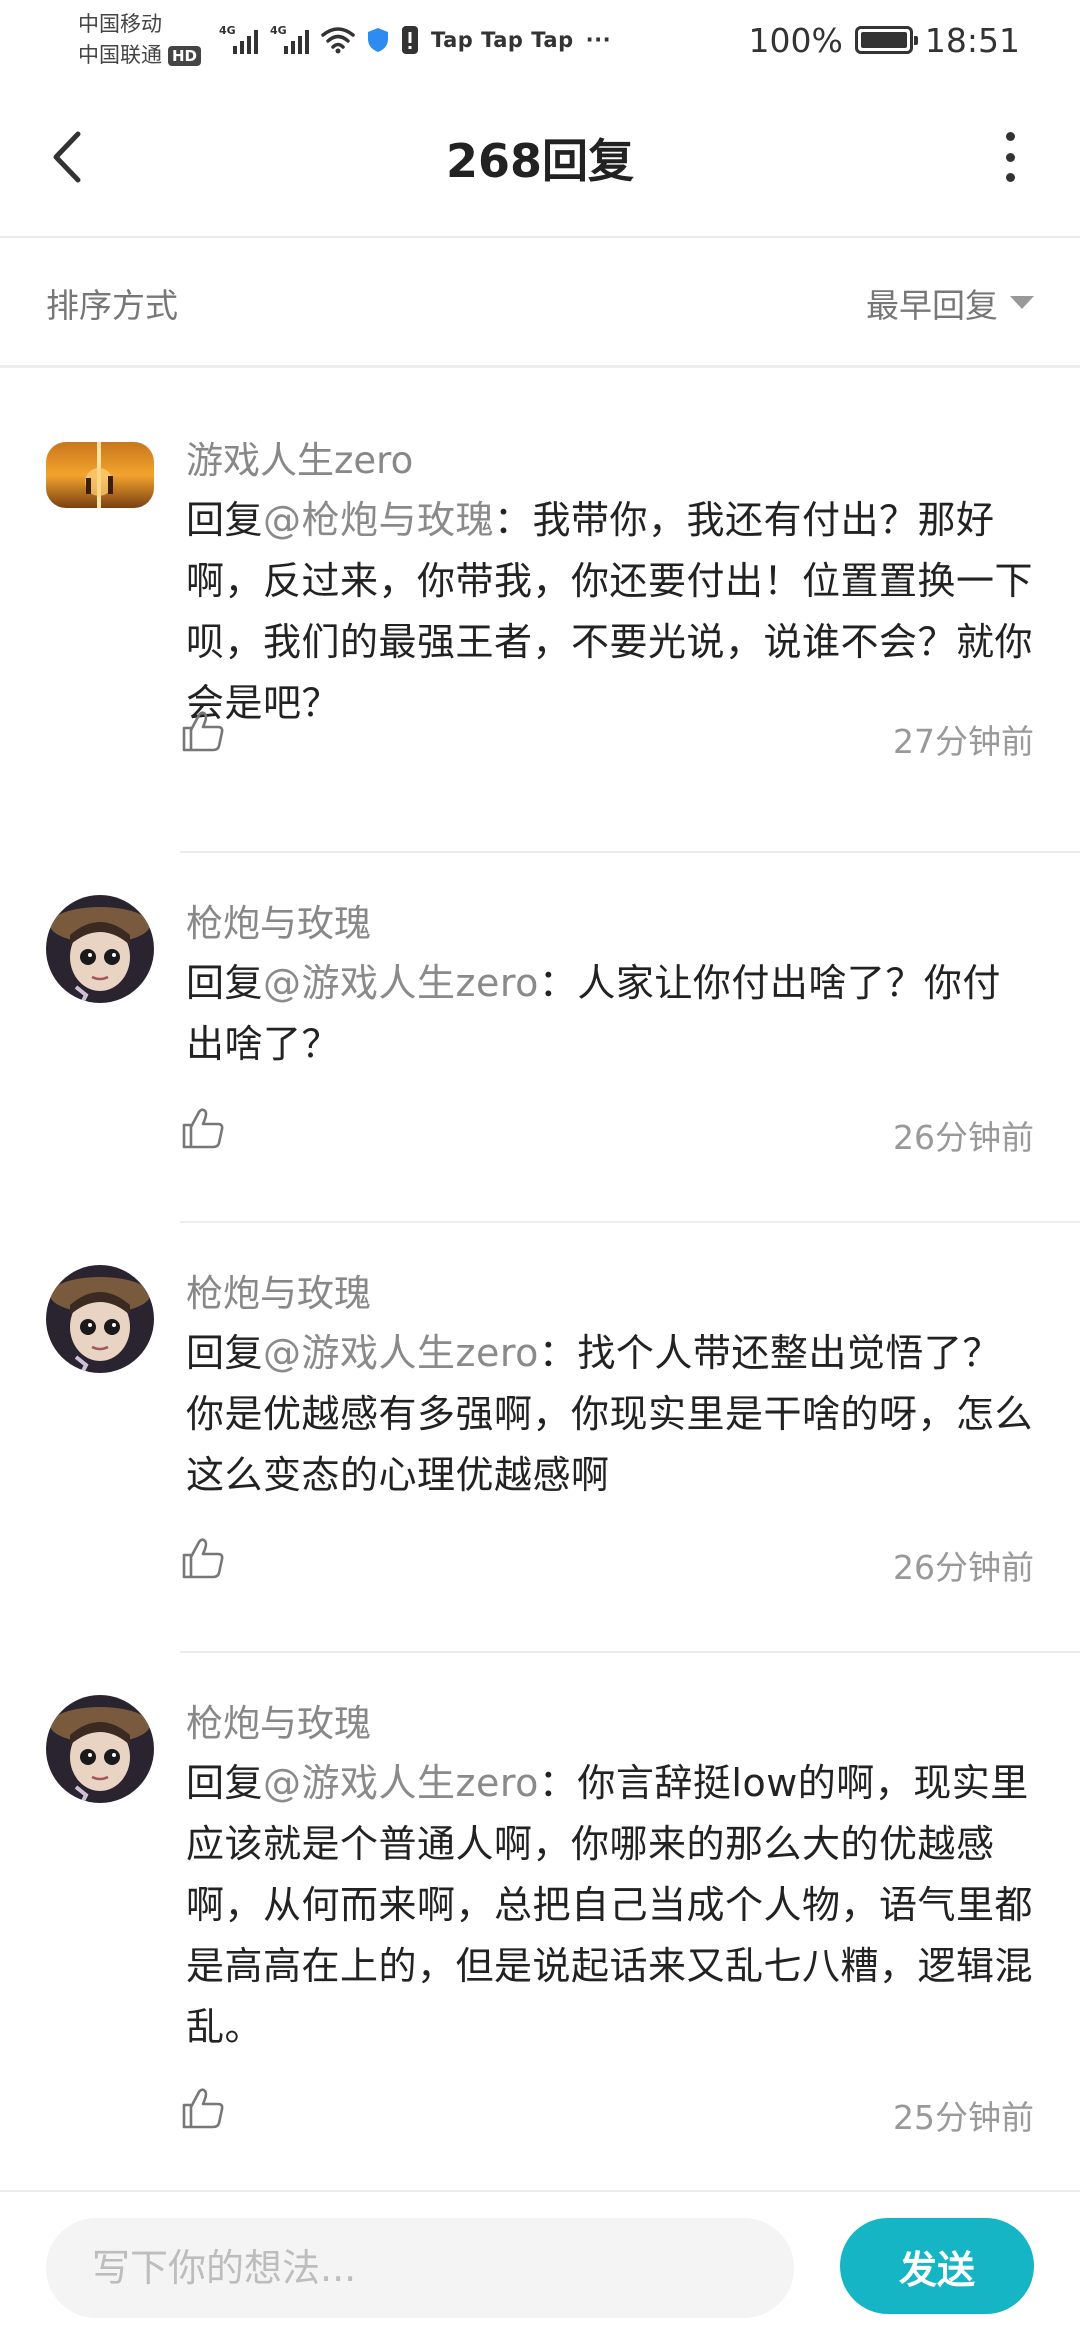  What do you see at coordinates (185, 55) in the screenshot?
I see `hd-badge: HD` at bounding box center [185, 55].